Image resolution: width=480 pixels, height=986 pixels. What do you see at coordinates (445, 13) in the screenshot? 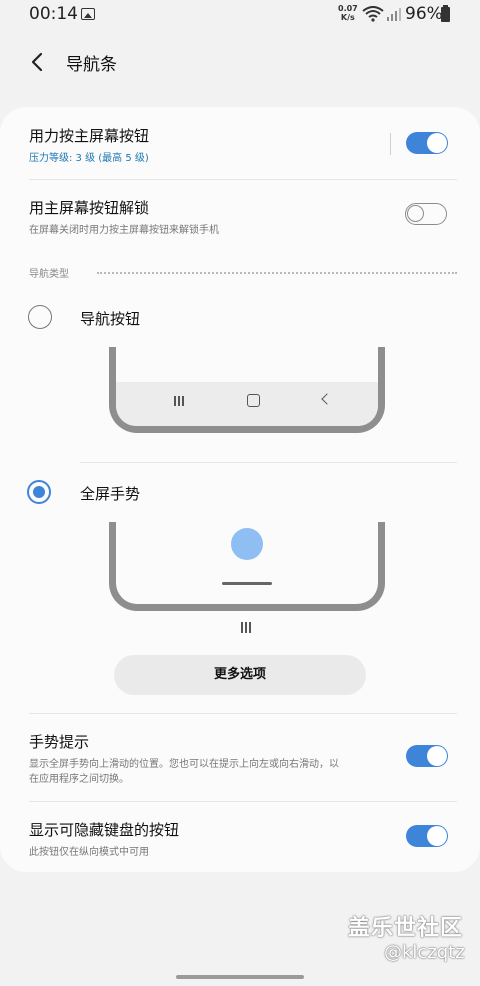
I see `battery-icon` at bounding box center [445, 13].